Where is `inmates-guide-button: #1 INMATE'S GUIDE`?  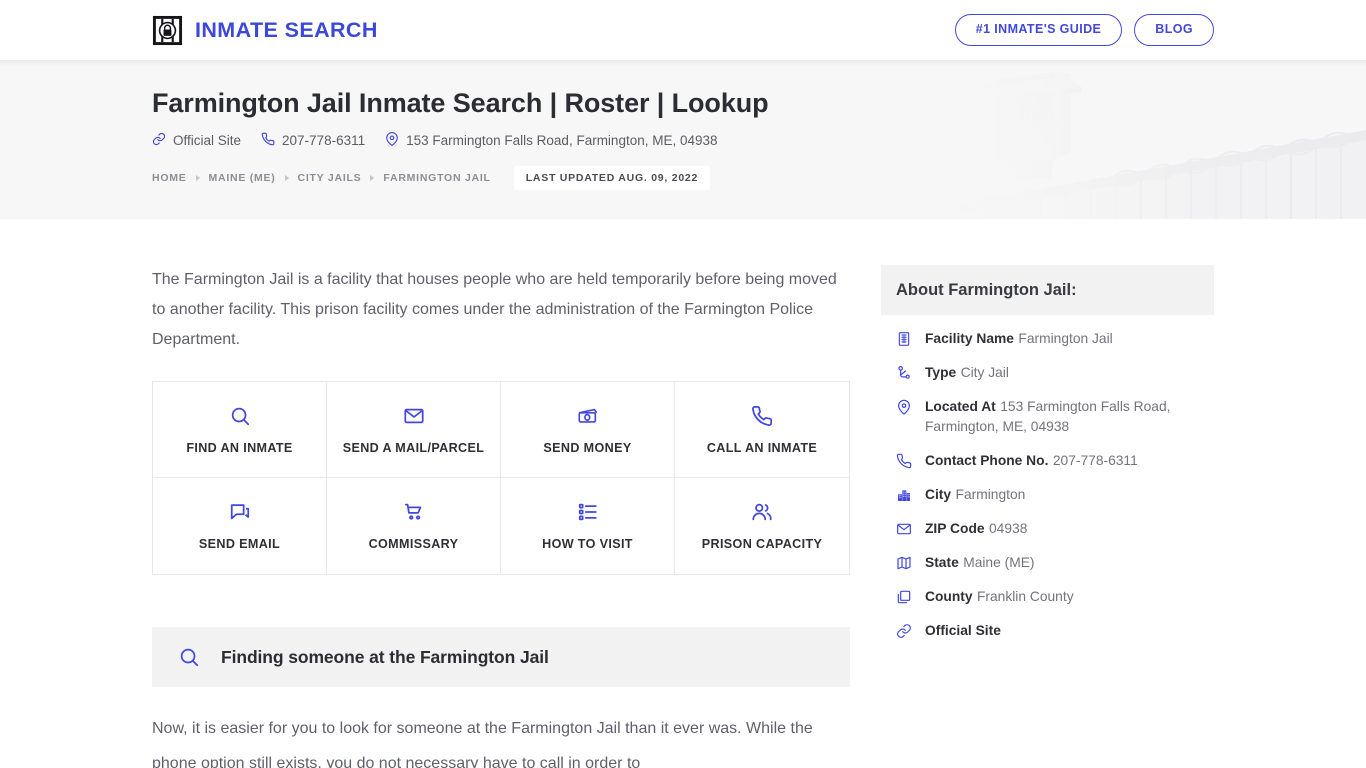 inmates-guide-button: #1 INMATE'S GUIDE is located at coordinates (1038, 30).